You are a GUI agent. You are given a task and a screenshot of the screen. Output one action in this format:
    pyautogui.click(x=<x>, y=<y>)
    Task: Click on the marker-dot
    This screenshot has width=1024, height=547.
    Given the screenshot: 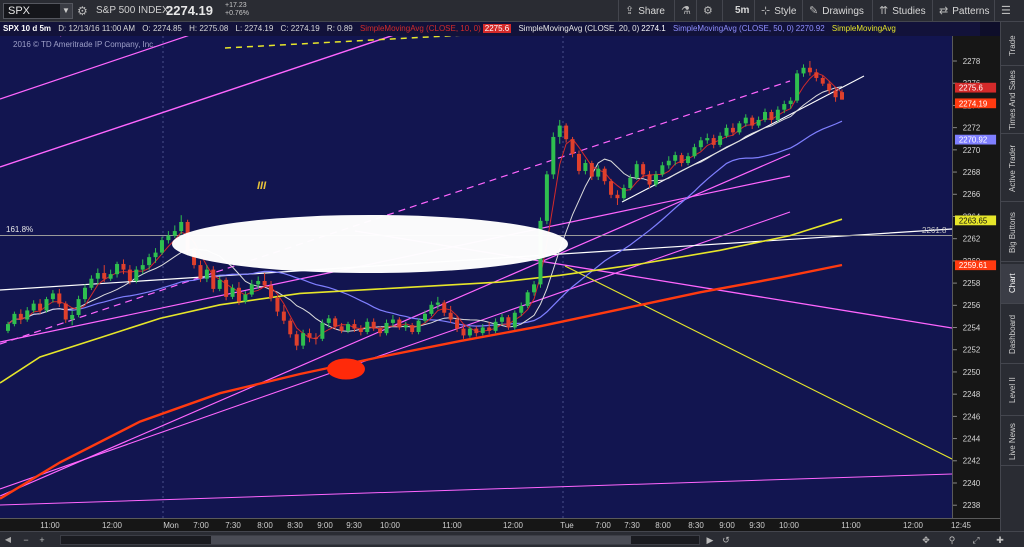 What is the action you would take?
    pyautogui.click(x=346, y=369)
    